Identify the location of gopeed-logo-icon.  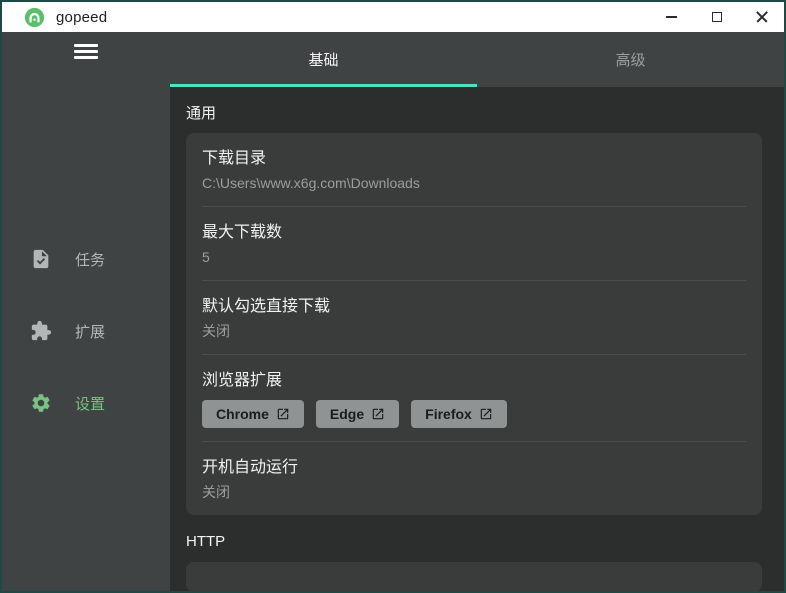
(34, 17).